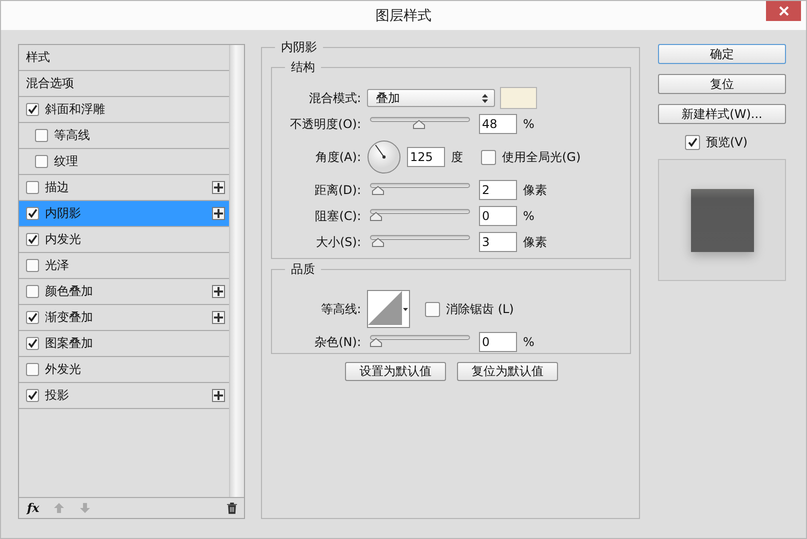 Image resolution: width=807 pixels, height=539 pixels. Describe the element at coordinates (63, 213) in the screenshot. I see `effect-label: 内阴影` at that location.